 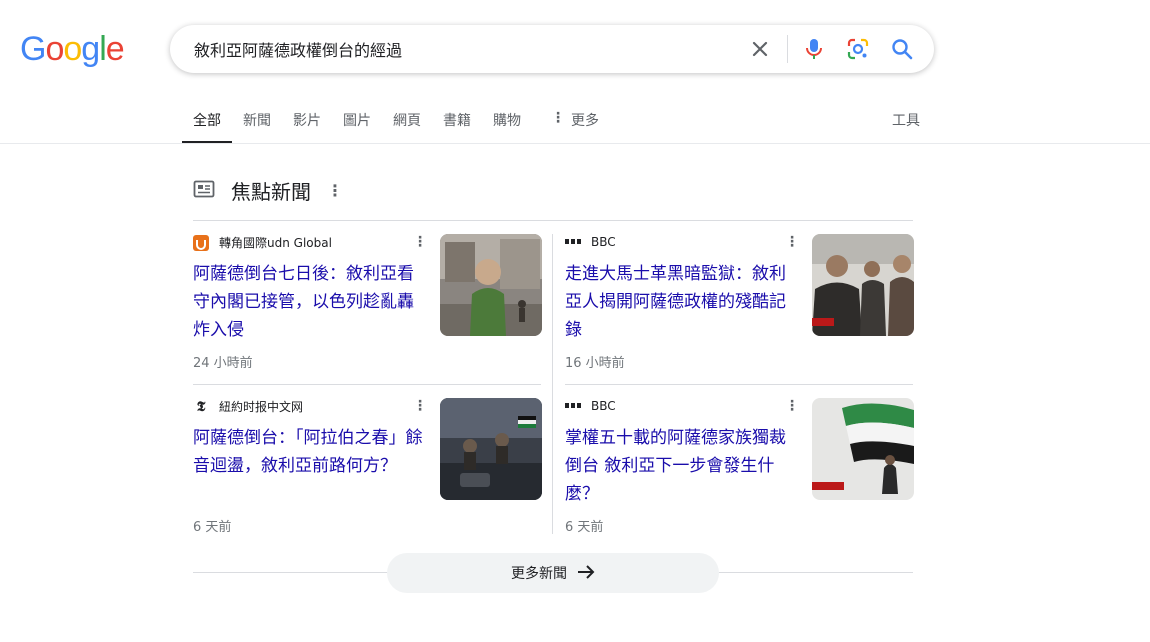 What do you see at coordinates (201, 242) in the screenshot?
I see `udn-global-favicon-icon` at bounding box center [201, 242].